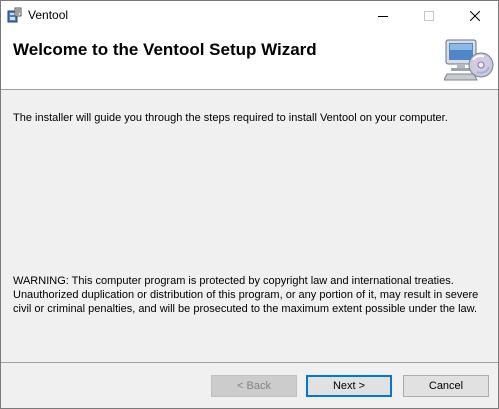 This screenshot has height=409, width=499. I want to click on close-button, so click(475, 15).